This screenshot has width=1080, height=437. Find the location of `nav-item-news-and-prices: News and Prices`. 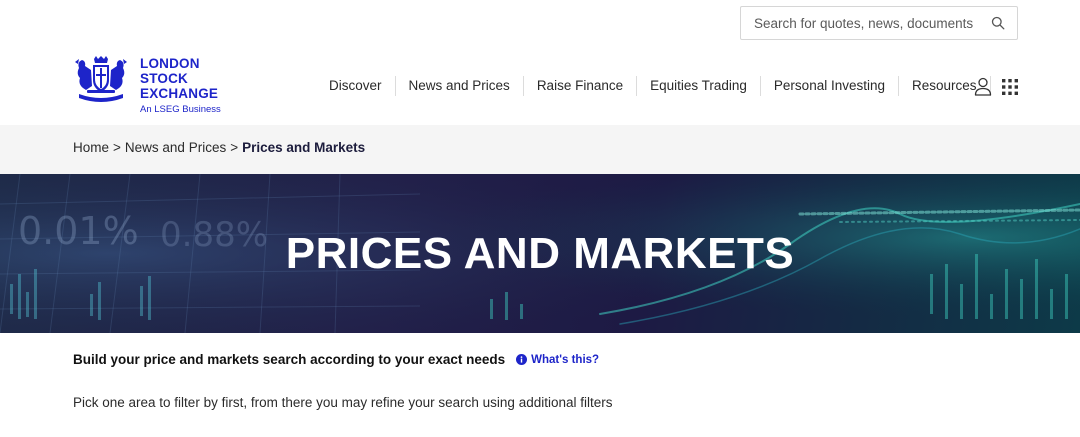

nav-item-news-and-prices: News and Prices is located at coordinates (460, 86).